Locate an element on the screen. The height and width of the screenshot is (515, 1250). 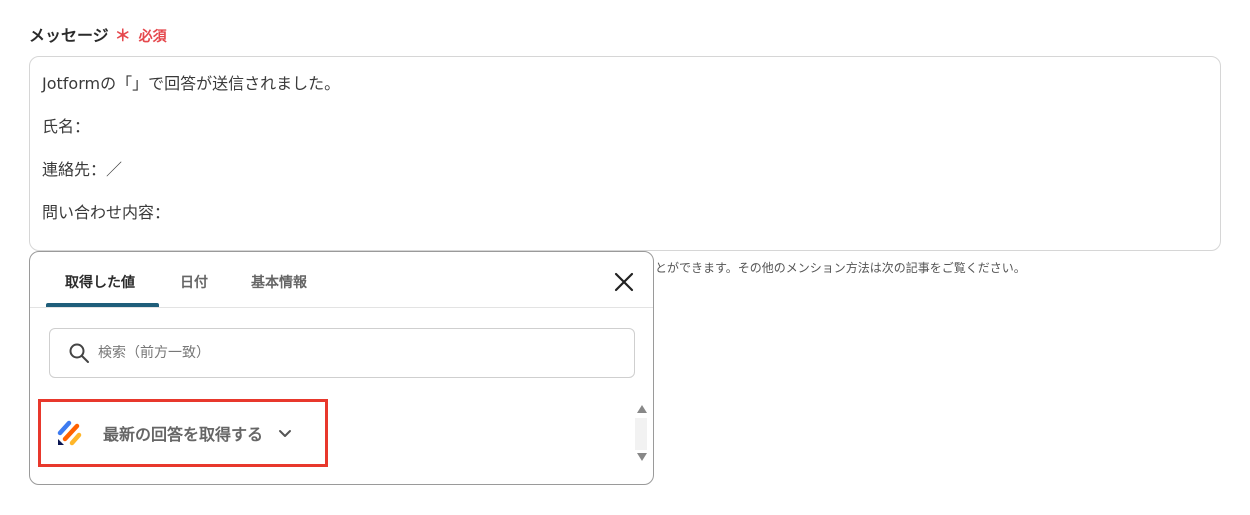
scrollbar is located at coordinates (642, 433).